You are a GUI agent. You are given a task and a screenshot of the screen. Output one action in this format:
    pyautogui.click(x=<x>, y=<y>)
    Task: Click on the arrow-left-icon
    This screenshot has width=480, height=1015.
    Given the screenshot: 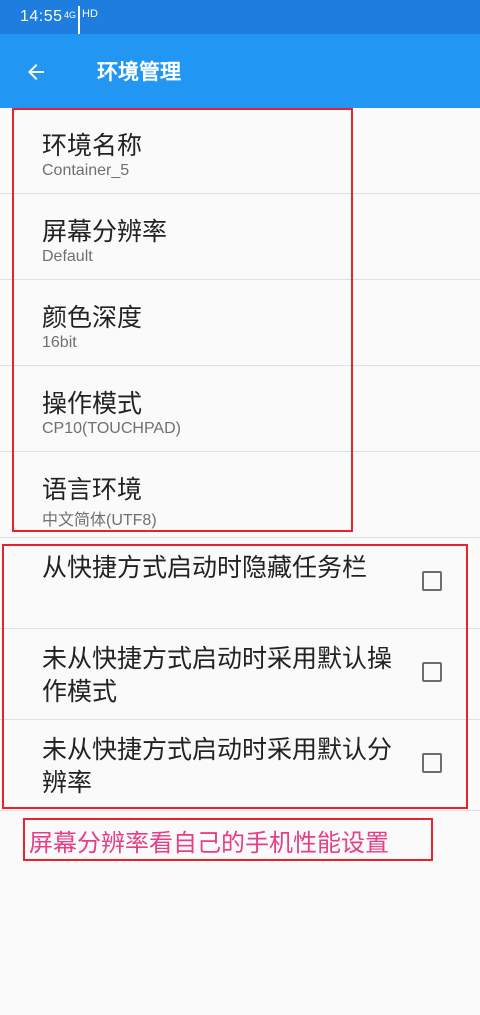 What is the action you would take?
    pyautogui.click(x=36, y=72)
    